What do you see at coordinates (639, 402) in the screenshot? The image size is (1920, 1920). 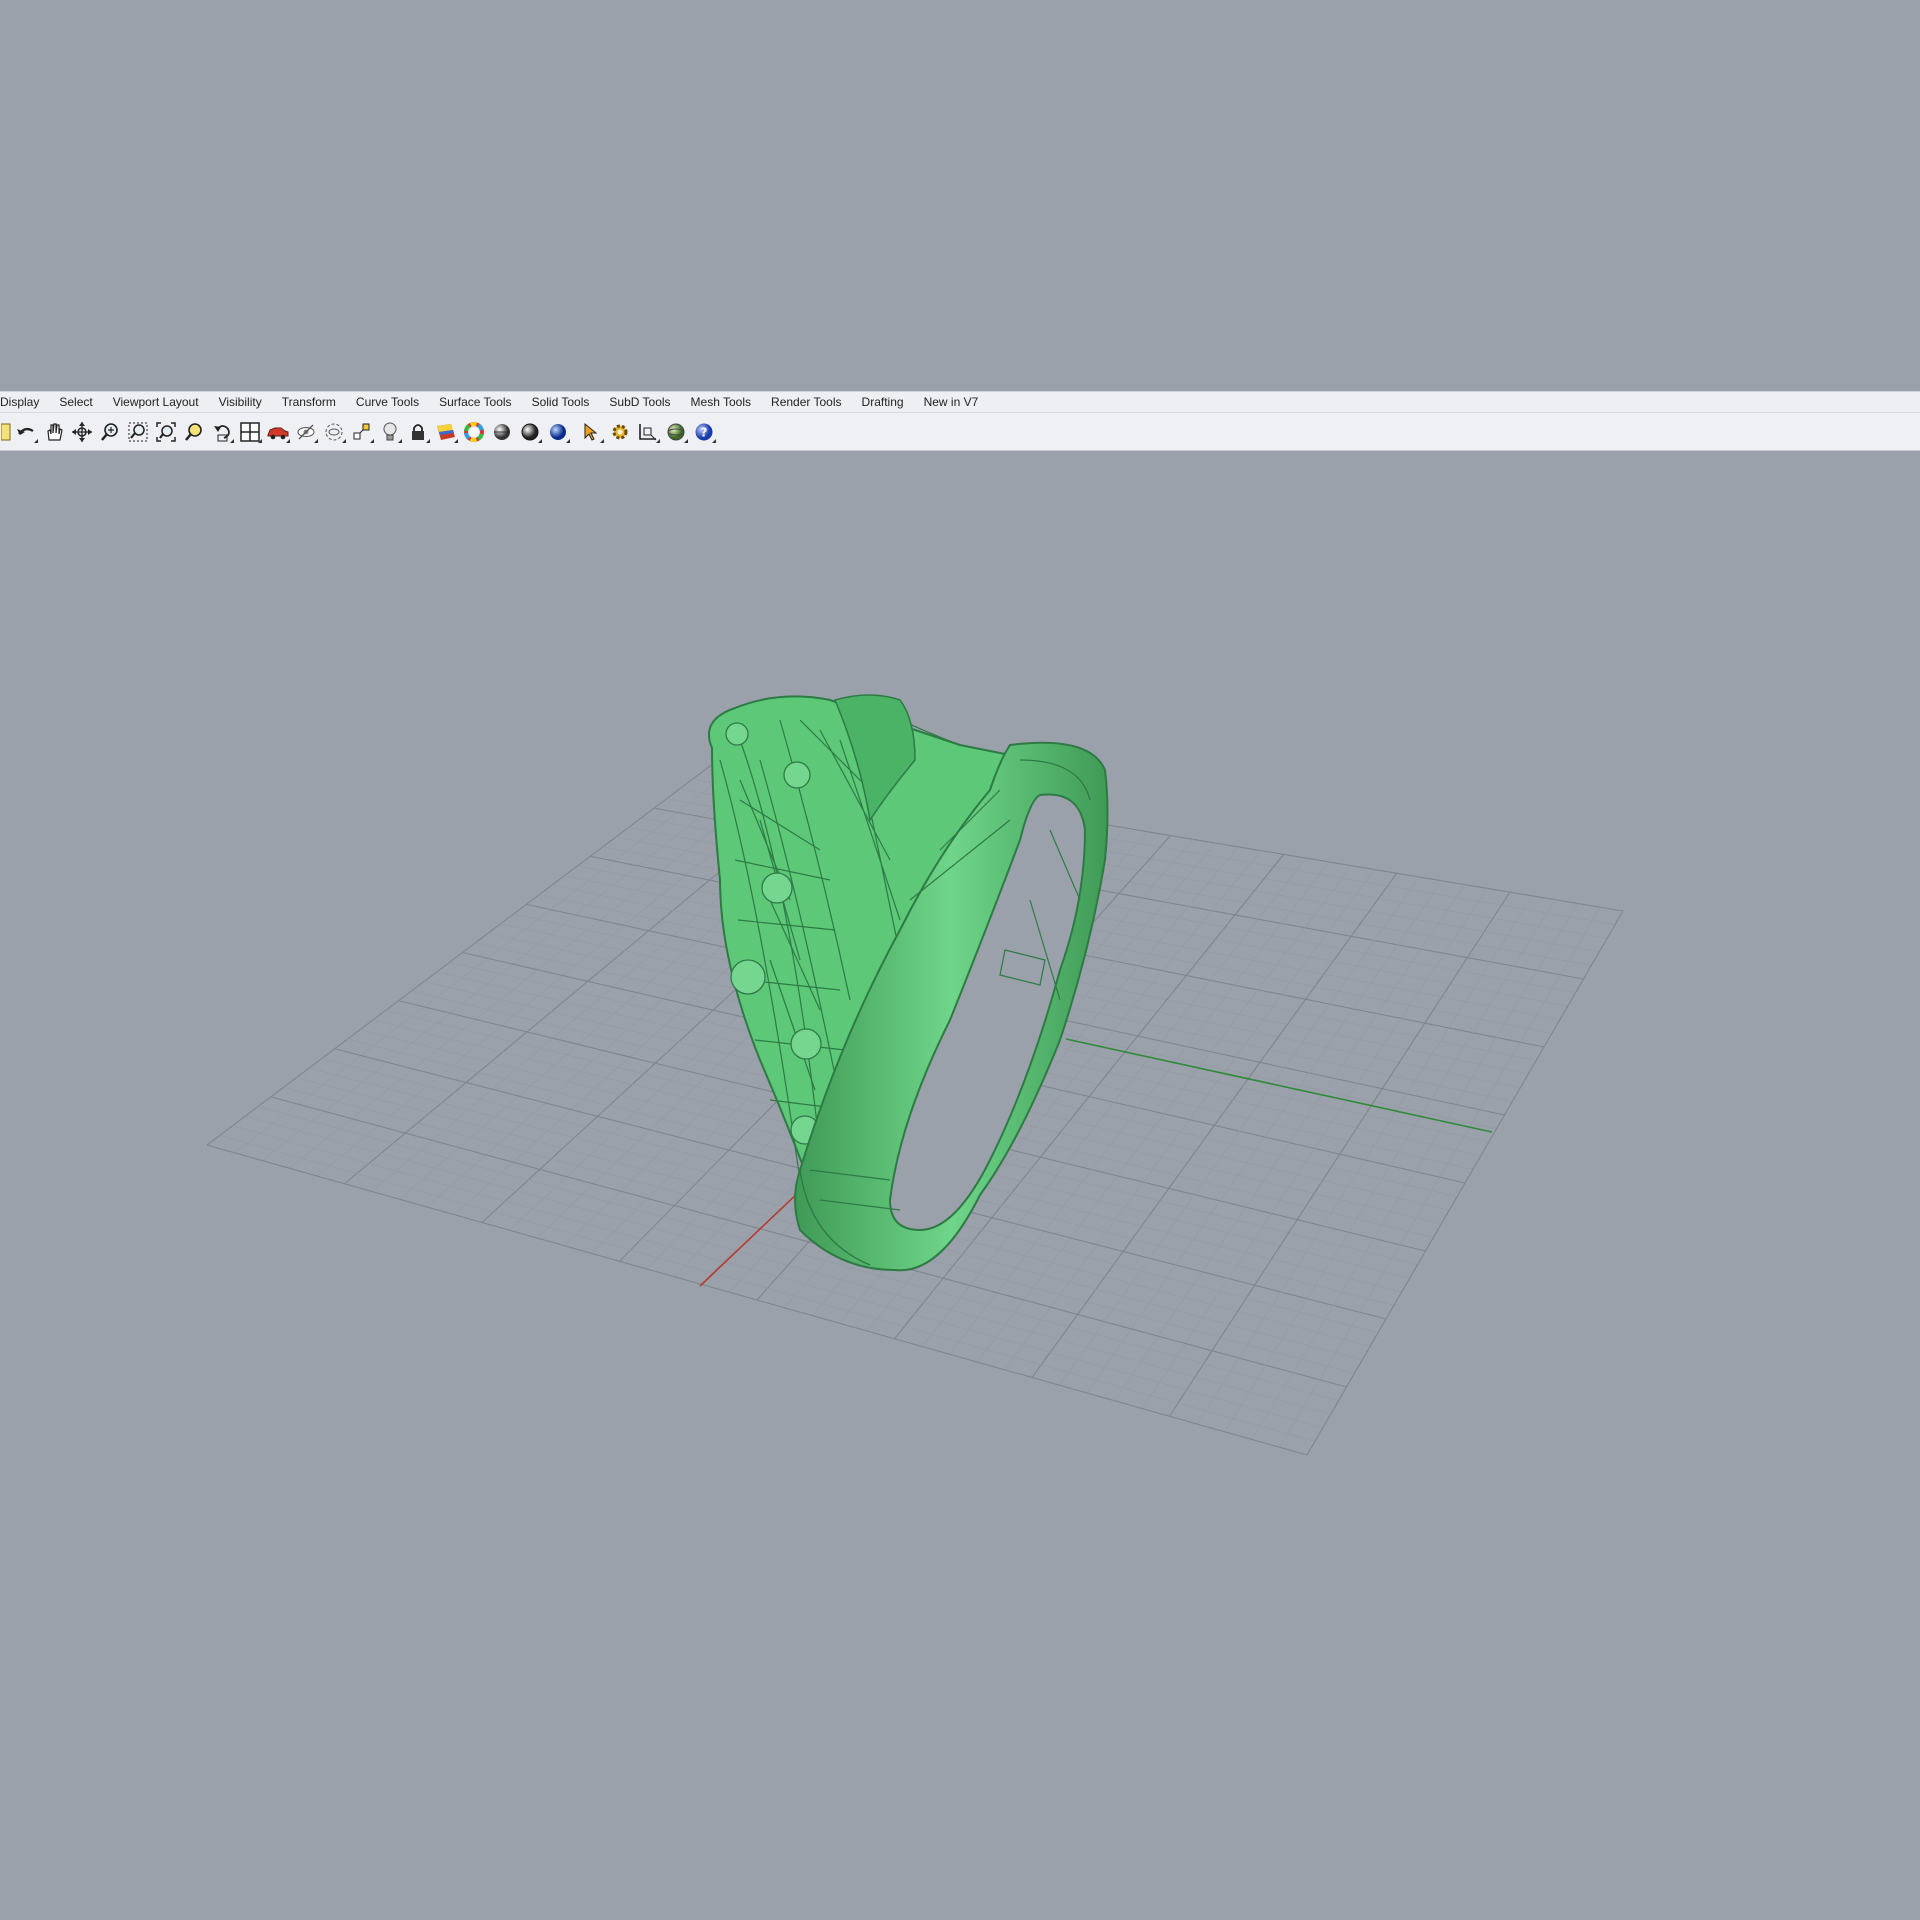 I see `tab-subd-tools: SubD Tools` at bounding box center [639, 402].